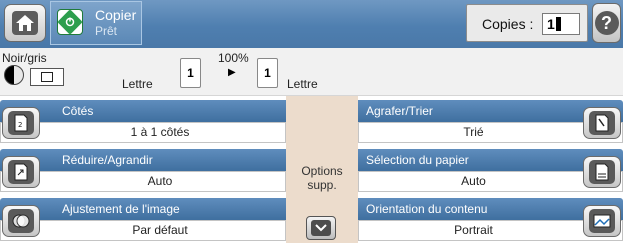  I want to click on paper-tray-icon, so click(602, 172).